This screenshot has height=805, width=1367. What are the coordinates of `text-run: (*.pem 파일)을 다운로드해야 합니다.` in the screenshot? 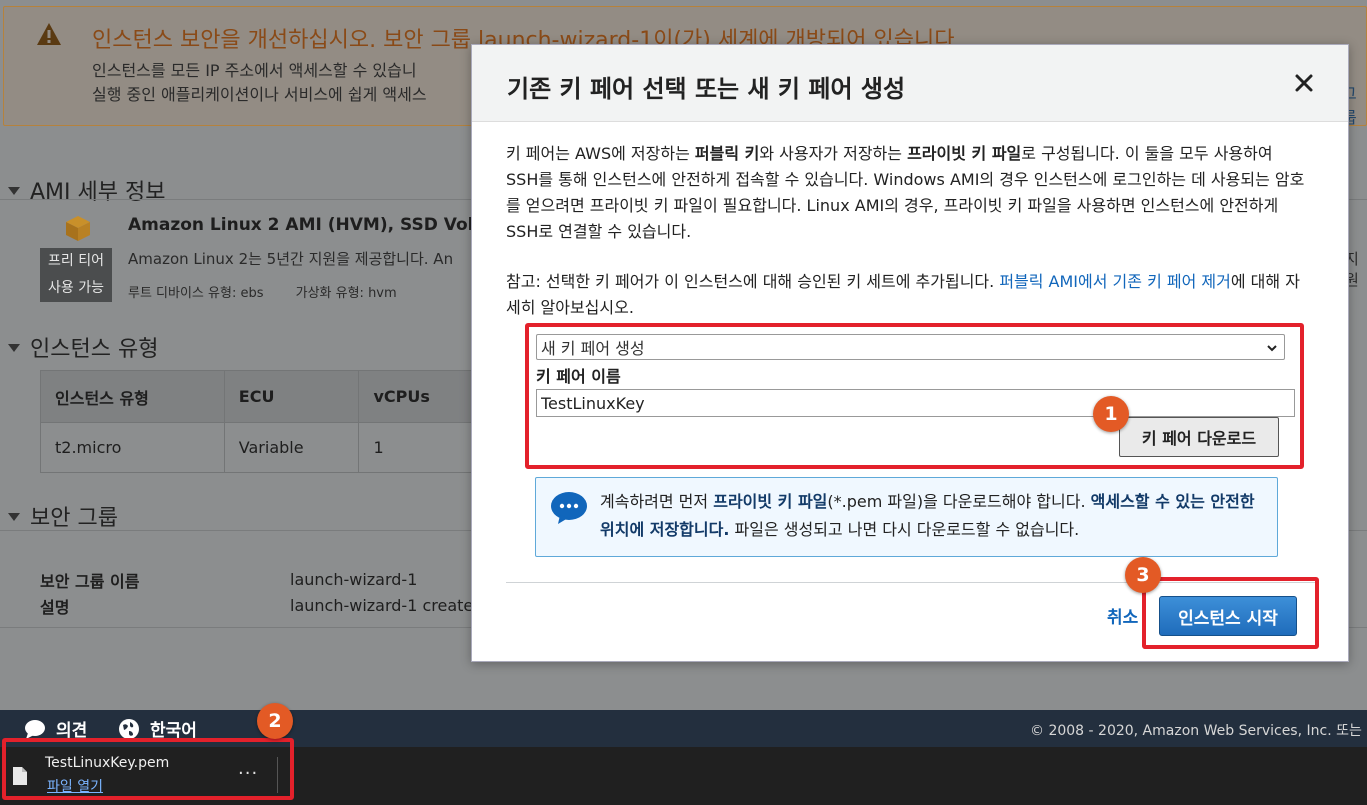 It's located at (959, 501).